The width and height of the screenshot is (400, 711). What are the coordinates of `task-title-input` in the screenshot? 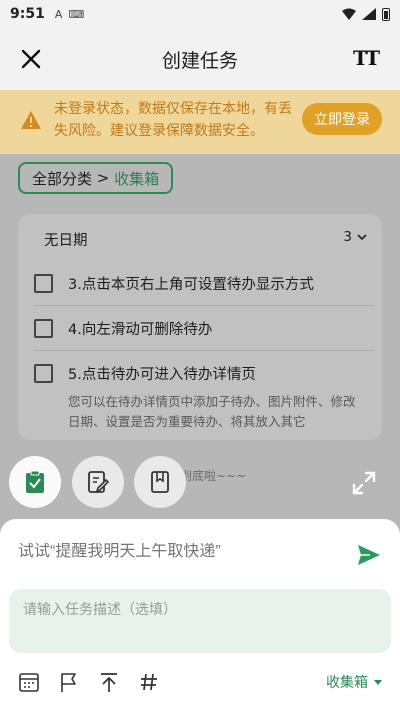 It's located at (178, 552).